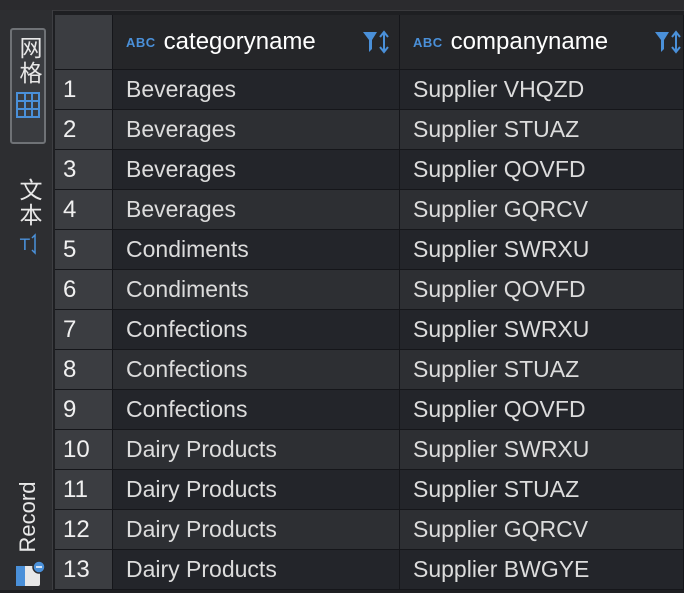  Describe the element at coordinates (84, 330) in the screenshot. I see `row-number: 7` at that location.